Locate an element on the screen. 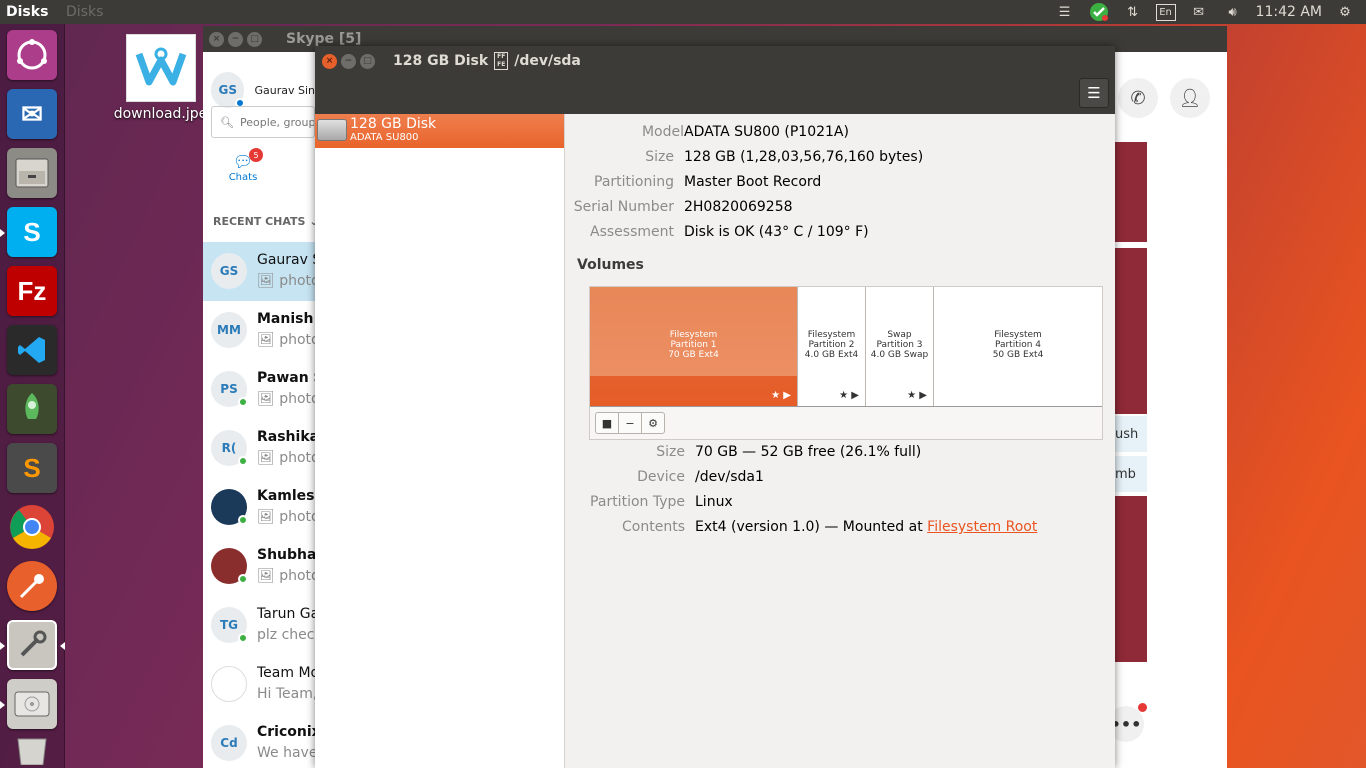 Image resolution: width=1366 pixels, height=768 pixels. contents-text: Ext4 (version 1.0) — Mounted at is located at coordinates (811, 527).